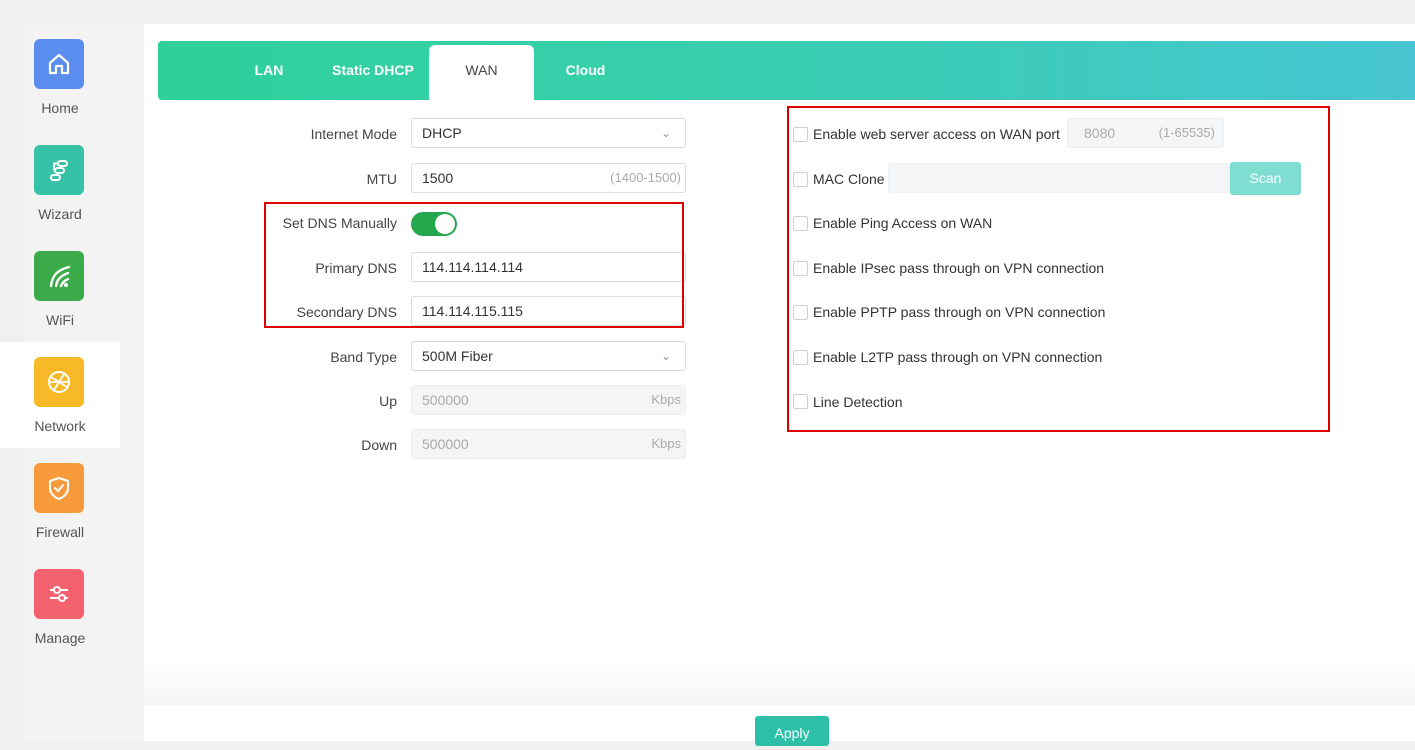 This screenshot has height=750, width=1415. What do you see at coordinates (59, 594) in the screenshot?
I see `sliders-icon` at bounding box center [59, 594].